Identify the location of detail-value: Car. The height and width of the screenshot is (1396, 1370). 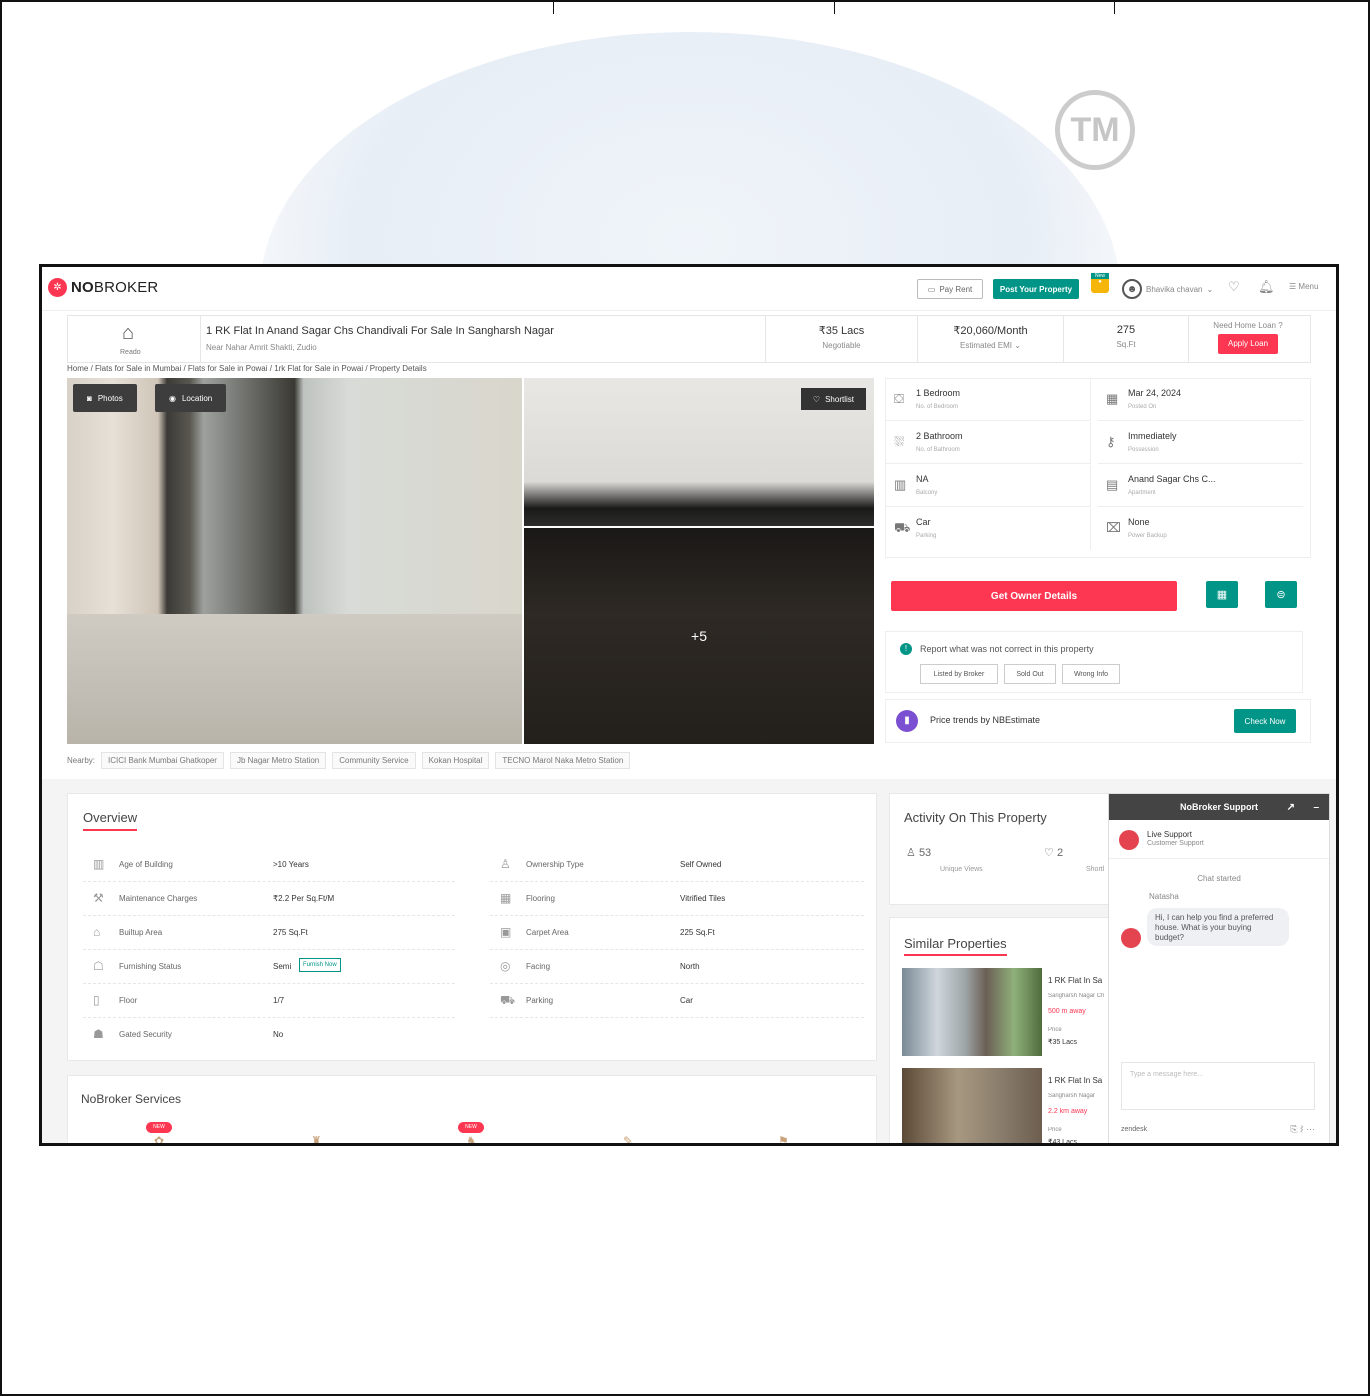
(923, 522).